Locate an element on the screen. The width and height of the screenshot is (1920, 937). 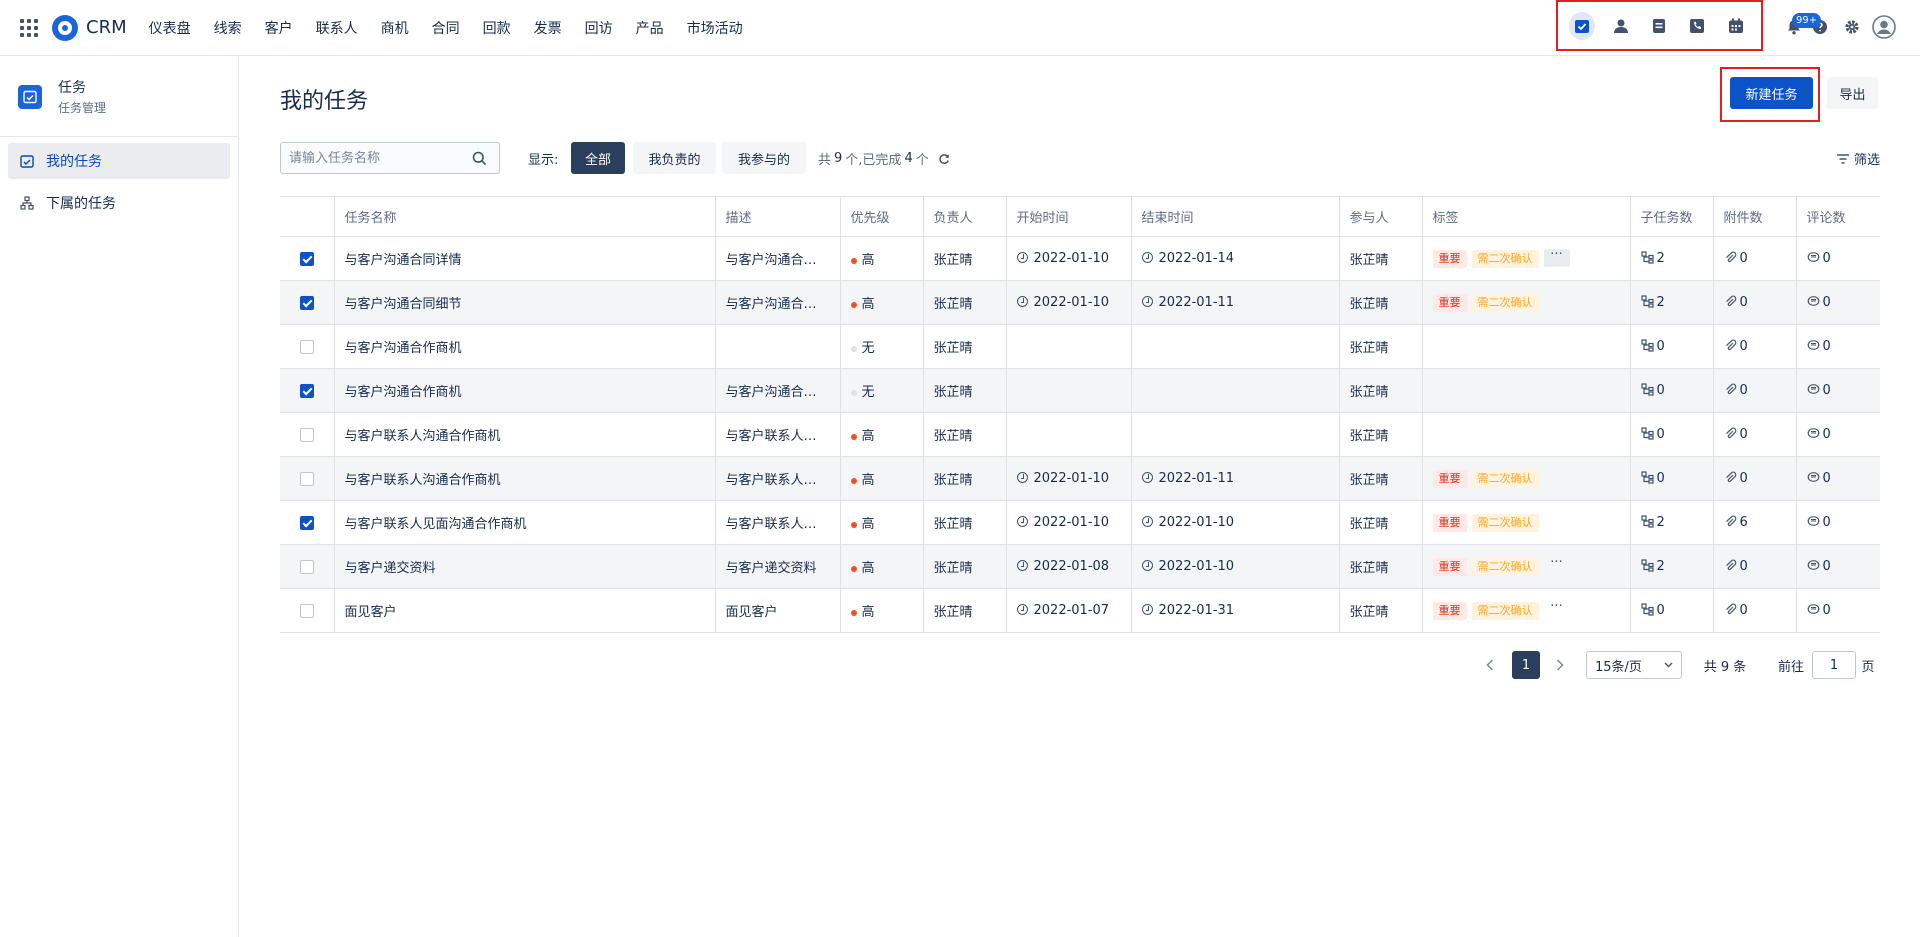
column-header: 附件数 is located at coordinates (1755, 216).